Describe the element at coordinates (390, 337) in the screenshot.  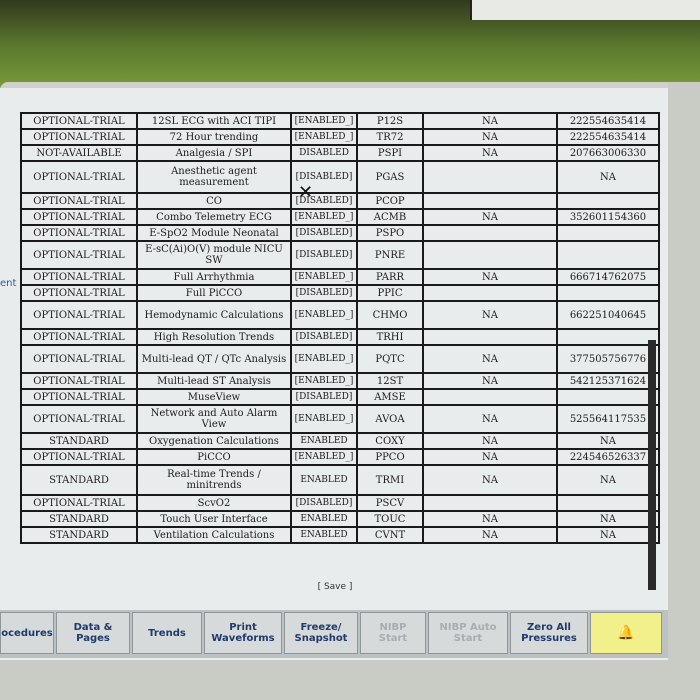
I see `cell-code: TRHI` at that location.